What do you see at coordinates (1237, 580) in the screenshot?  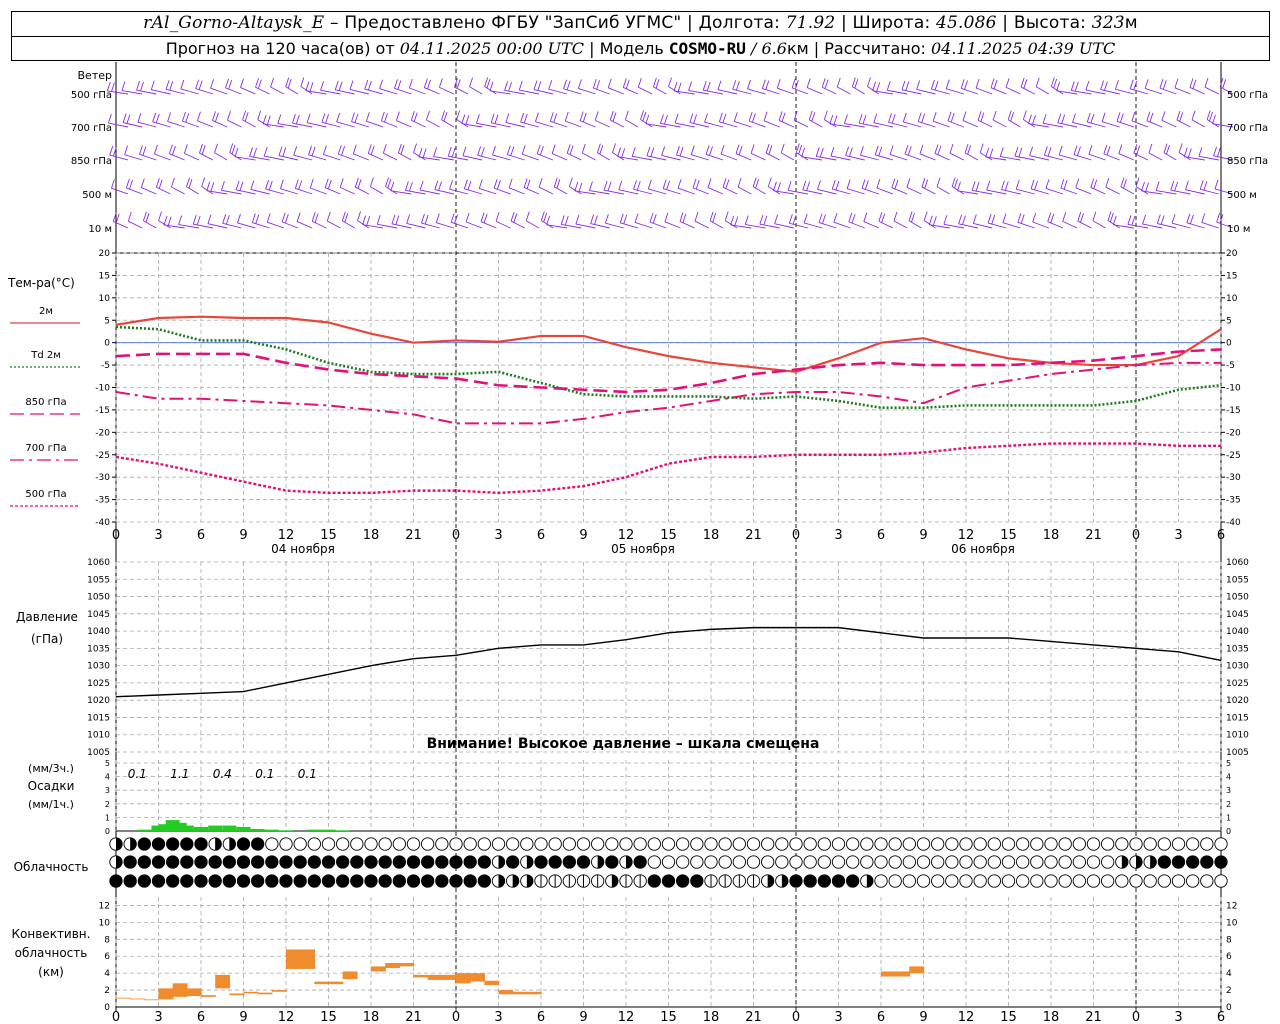 I see `pressure-tick-right: 1055` at bounding box center [1237, 580].